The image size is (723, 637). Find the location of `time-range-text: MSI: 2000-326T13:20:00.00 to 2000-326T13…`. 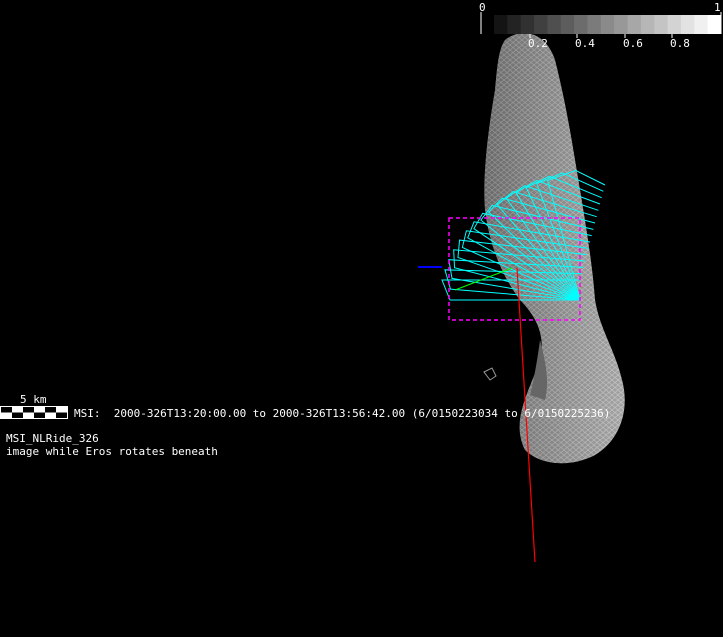

time-range-text: MSI: 2000-326T13:20:00.00 to 2000-326T13… is located at coordinates (342, 413).